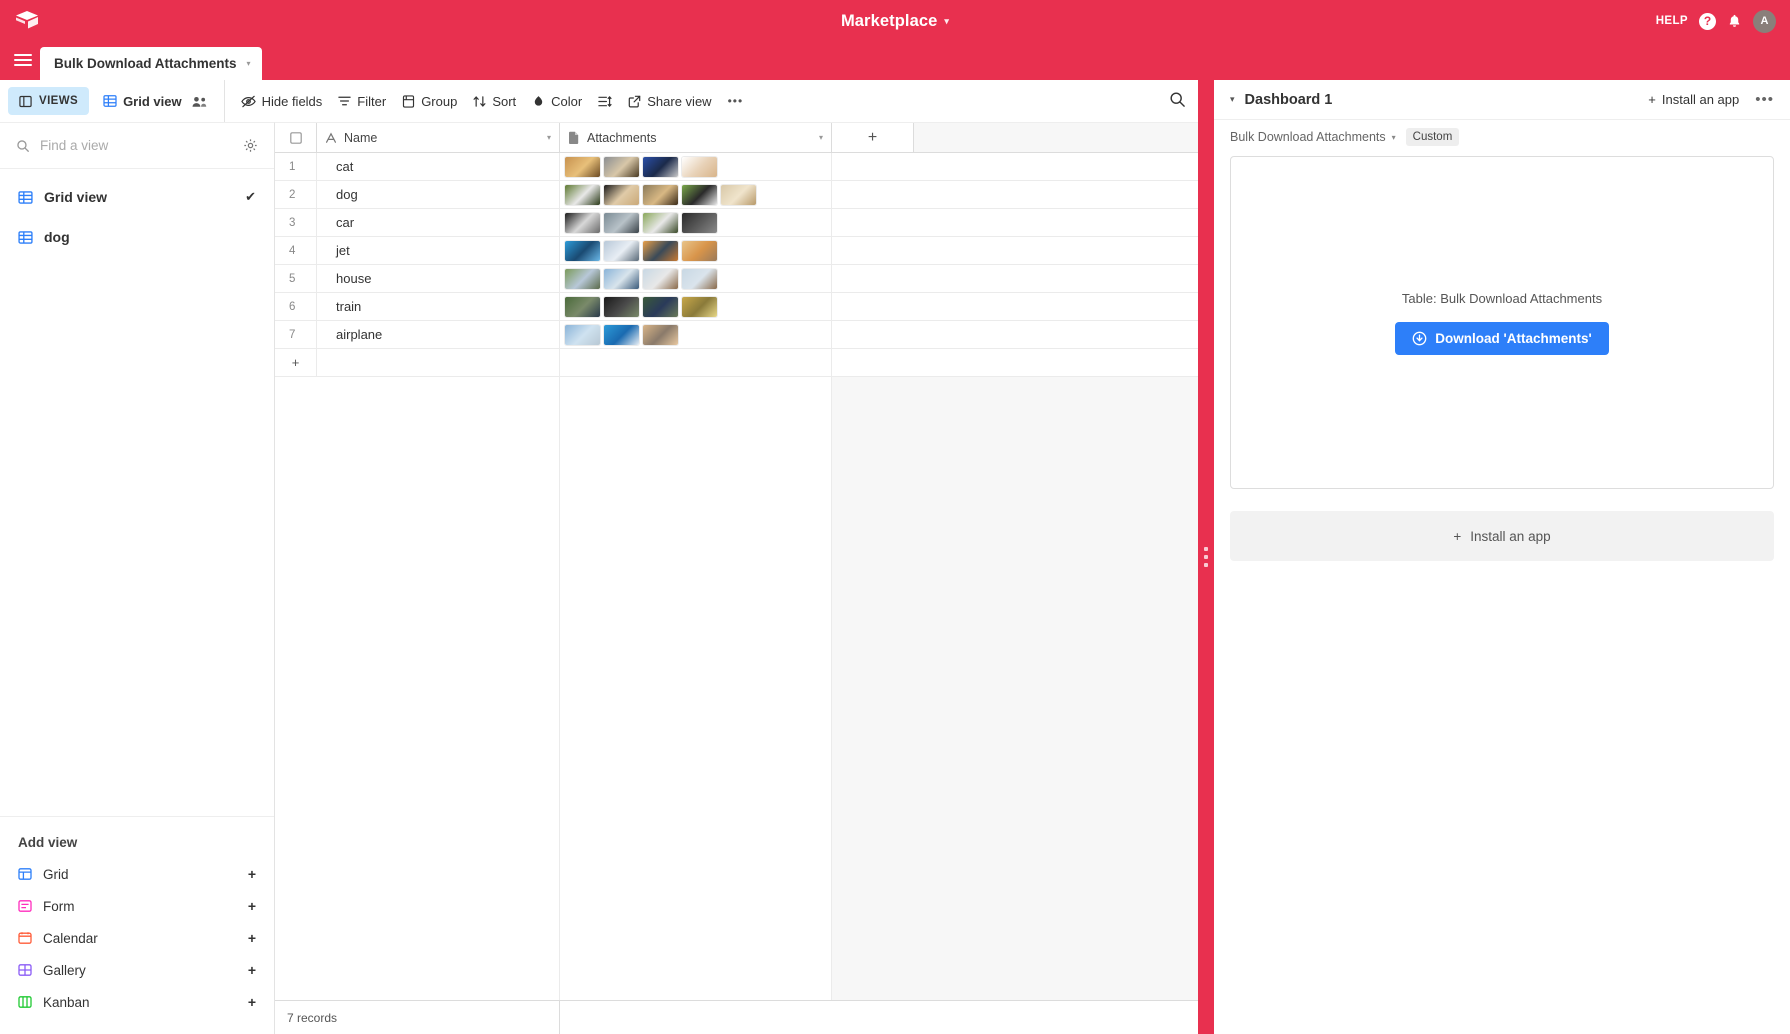  Describe the element at coordinates (362, 101) in the screenshot. I see `filter-button: Filter` at that location.